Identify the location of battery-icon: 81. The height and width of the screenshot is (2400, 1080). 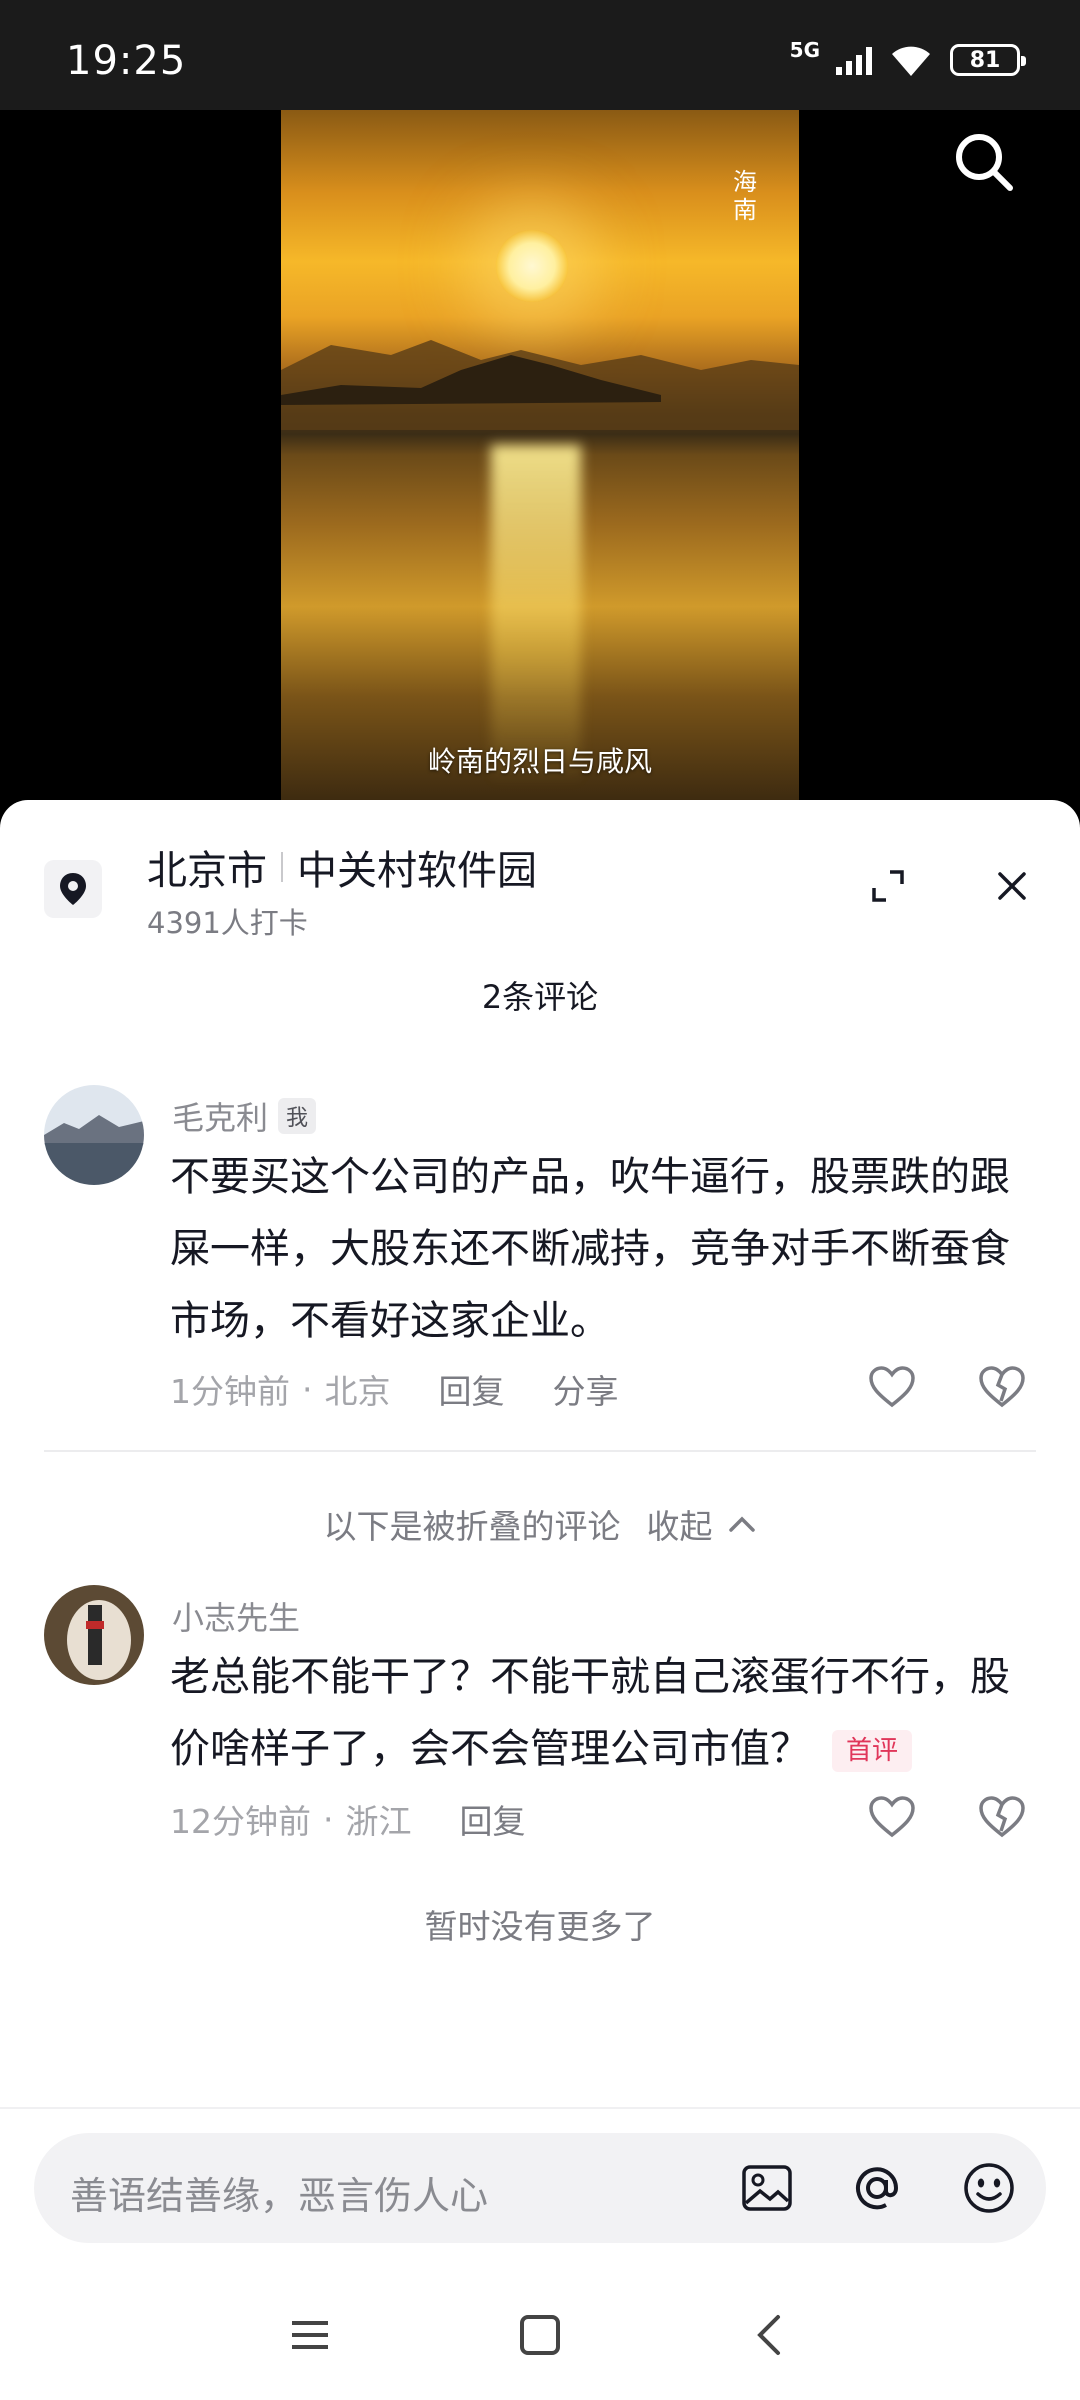
(988, 60).